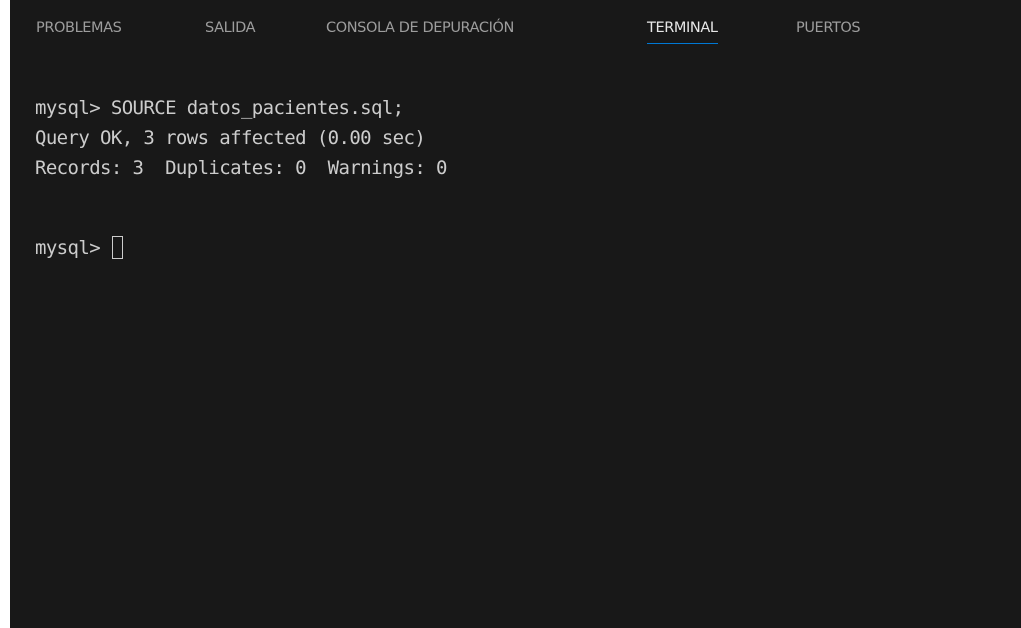 The width and height of the screenshot is (1021, 628). I want to click on tab-consola-de-depuracion: CONSOLA DE DEPURACIÓN, so click(420, 28).